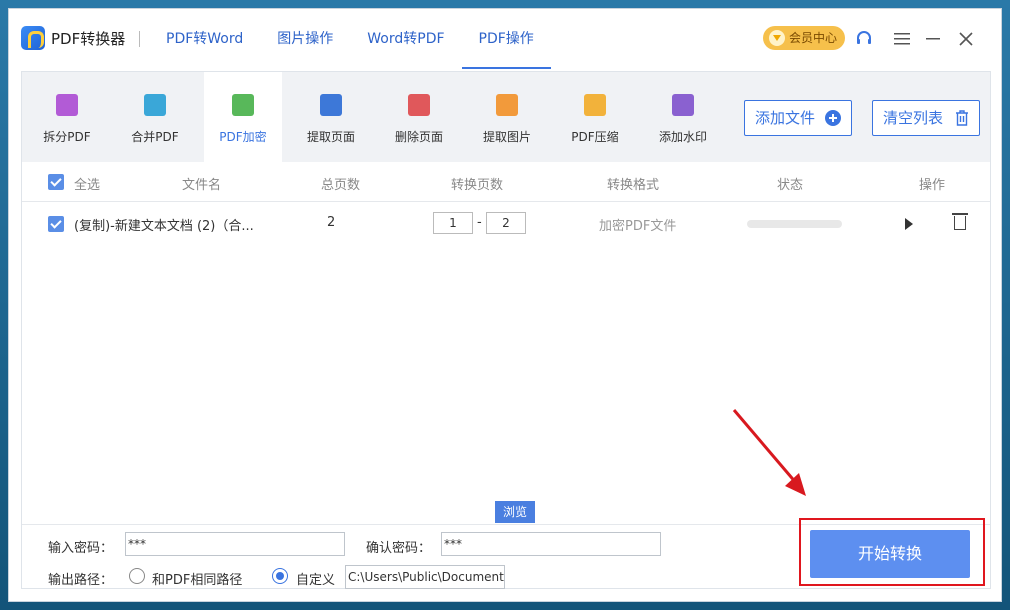 This screenshot has height=610, width=1010. Describe the element at coordinates (506, 182) in the screenshot. I see `table-header: 全选 文件名 总页数 转换页数 转换格式 状态 操作` at that location.